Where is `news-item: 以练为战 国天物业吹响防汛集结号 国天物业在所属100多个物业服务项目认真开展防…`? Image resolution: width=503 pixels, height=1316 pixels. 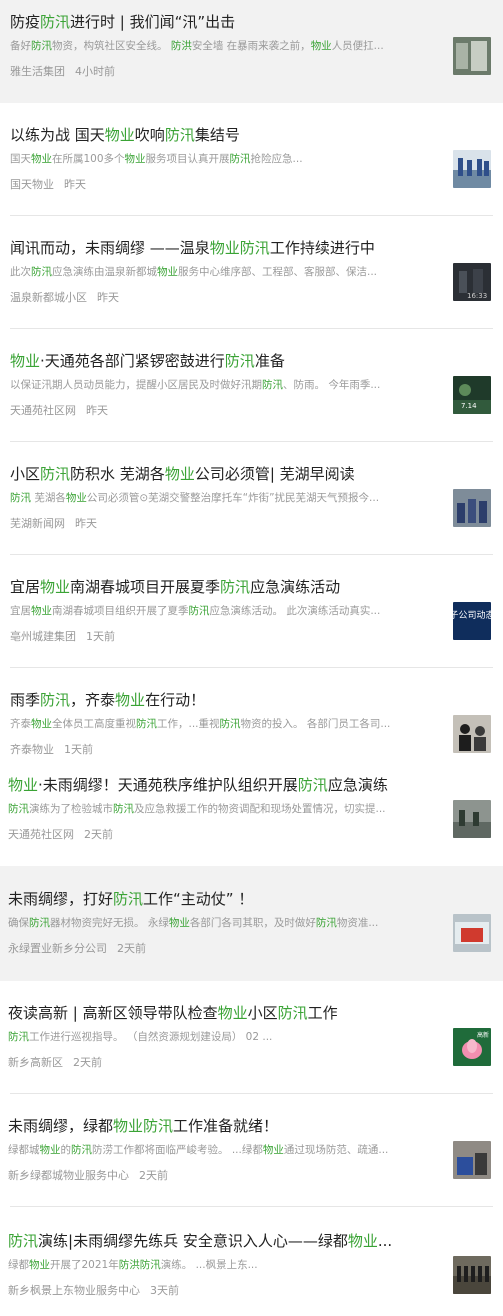 news-item: 以练为战 国天物业吹响防汛集结号 国天物业在所属100多个物业服务项目认真开展防… is located at coordinates (251, 159).